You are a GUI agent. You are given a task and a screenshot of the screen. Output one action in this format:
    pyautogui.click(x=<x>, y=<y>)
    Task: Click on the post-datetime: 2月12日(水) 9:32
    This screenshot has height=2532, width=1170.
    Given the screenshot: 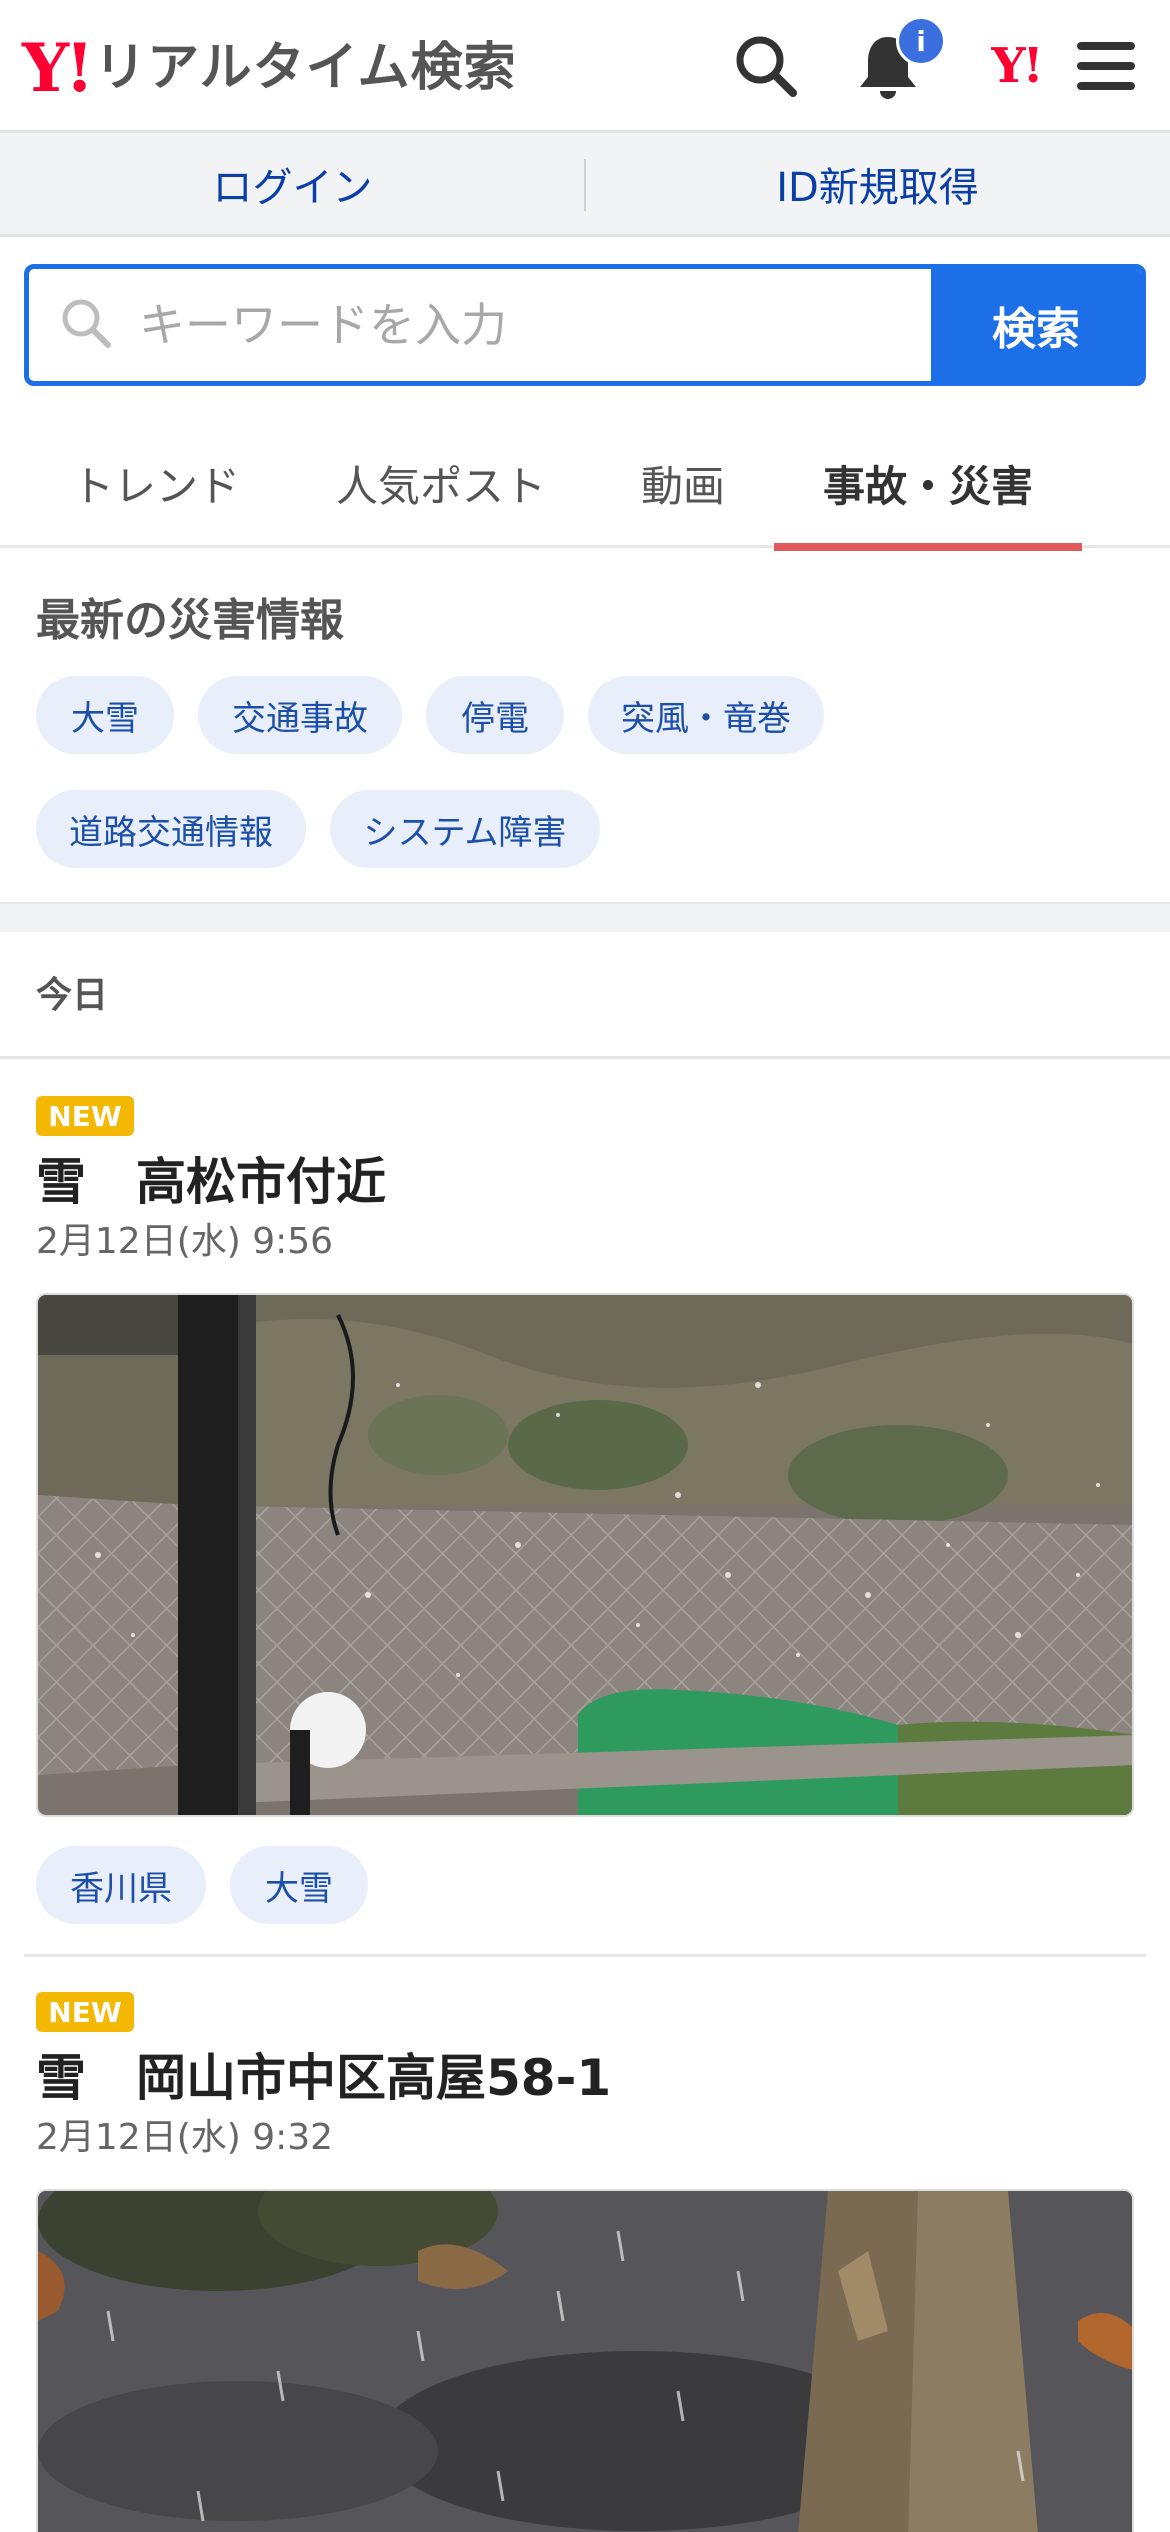 What is the action you would take?
    pyautogui.click(x=185, y=2137)
    